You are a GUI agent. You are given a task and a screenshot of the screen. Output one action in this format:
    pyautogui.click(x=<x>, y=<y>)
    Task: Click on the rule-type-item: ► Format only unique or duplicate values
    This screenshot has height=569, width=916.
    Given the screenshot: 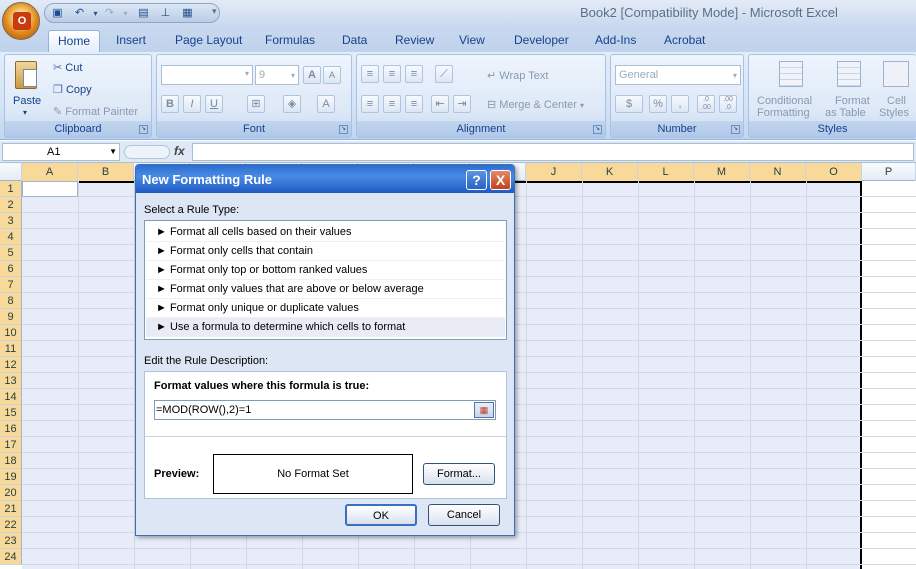 What is the action you would take?
    pyautogui.click(x=325, y=308)
    